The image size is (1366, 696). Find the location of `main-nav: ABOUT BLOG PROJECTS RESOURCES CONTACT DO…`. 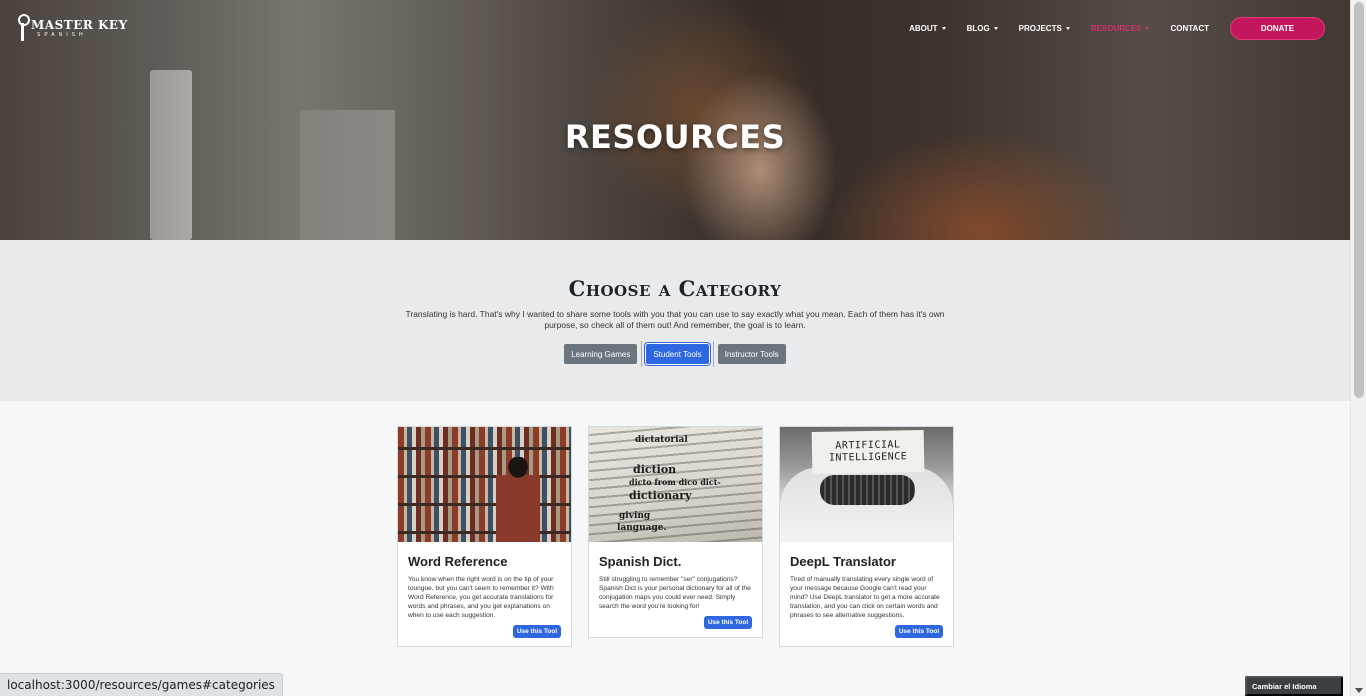

main-nav: ABOUT BLOG PROJECTS RESOURCES CONTACT DO… is located at coordinates (1117, 28).